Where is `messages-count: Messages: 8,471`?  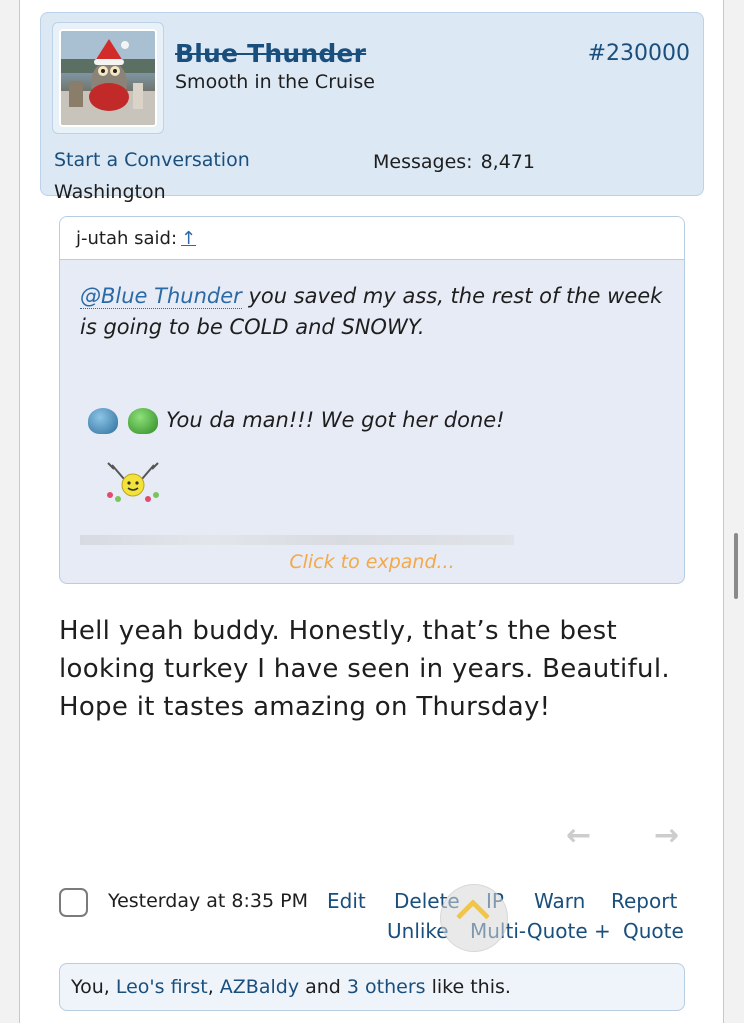 messages-count: Messages: 8,471 is located at coordinates (454, 162).